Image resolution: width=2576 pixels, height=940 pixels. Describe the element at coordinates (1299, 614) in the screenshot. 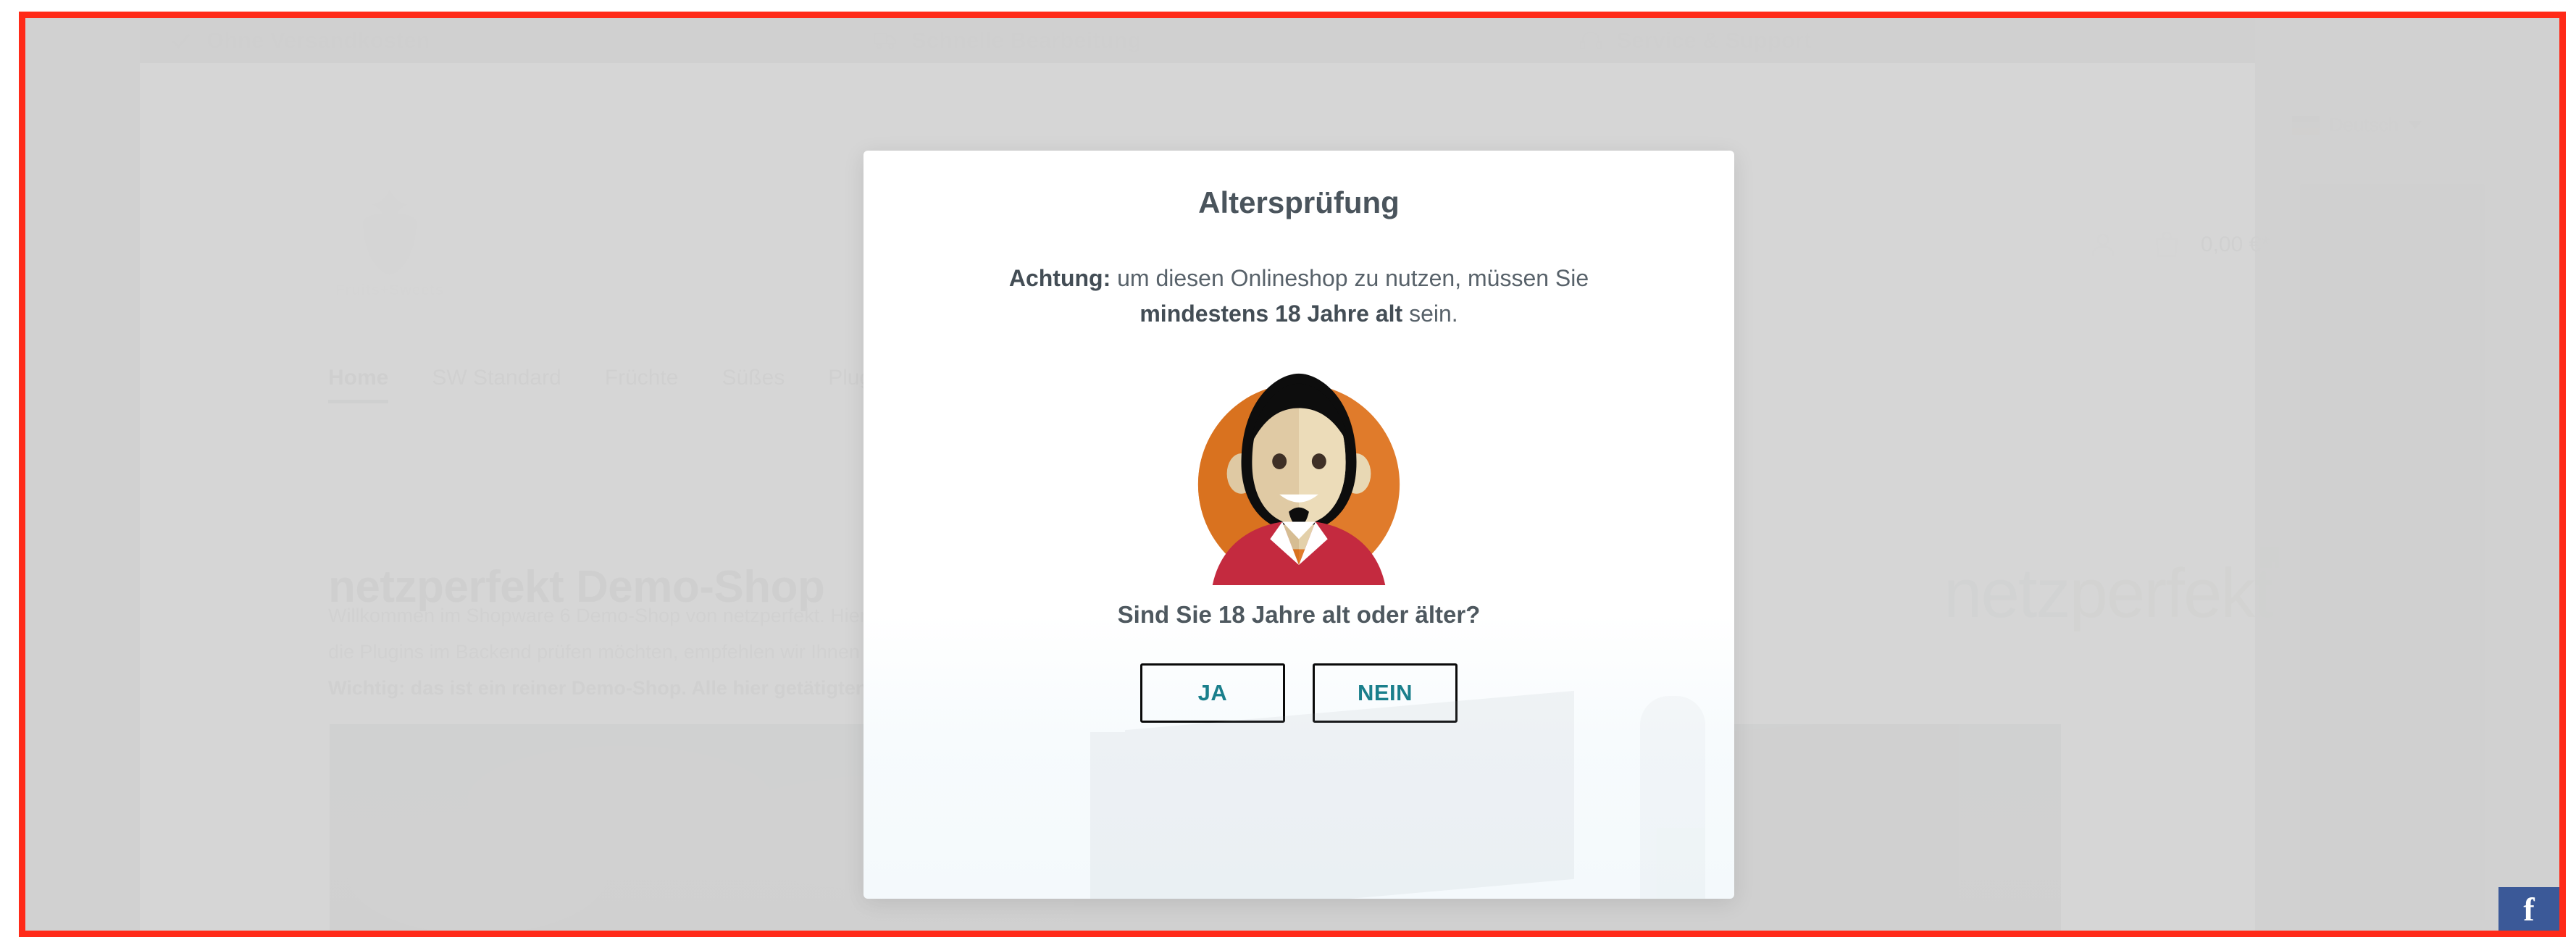

I see `modal-question: Sind Sie 18 Jahre alt oder älter?` at that location.